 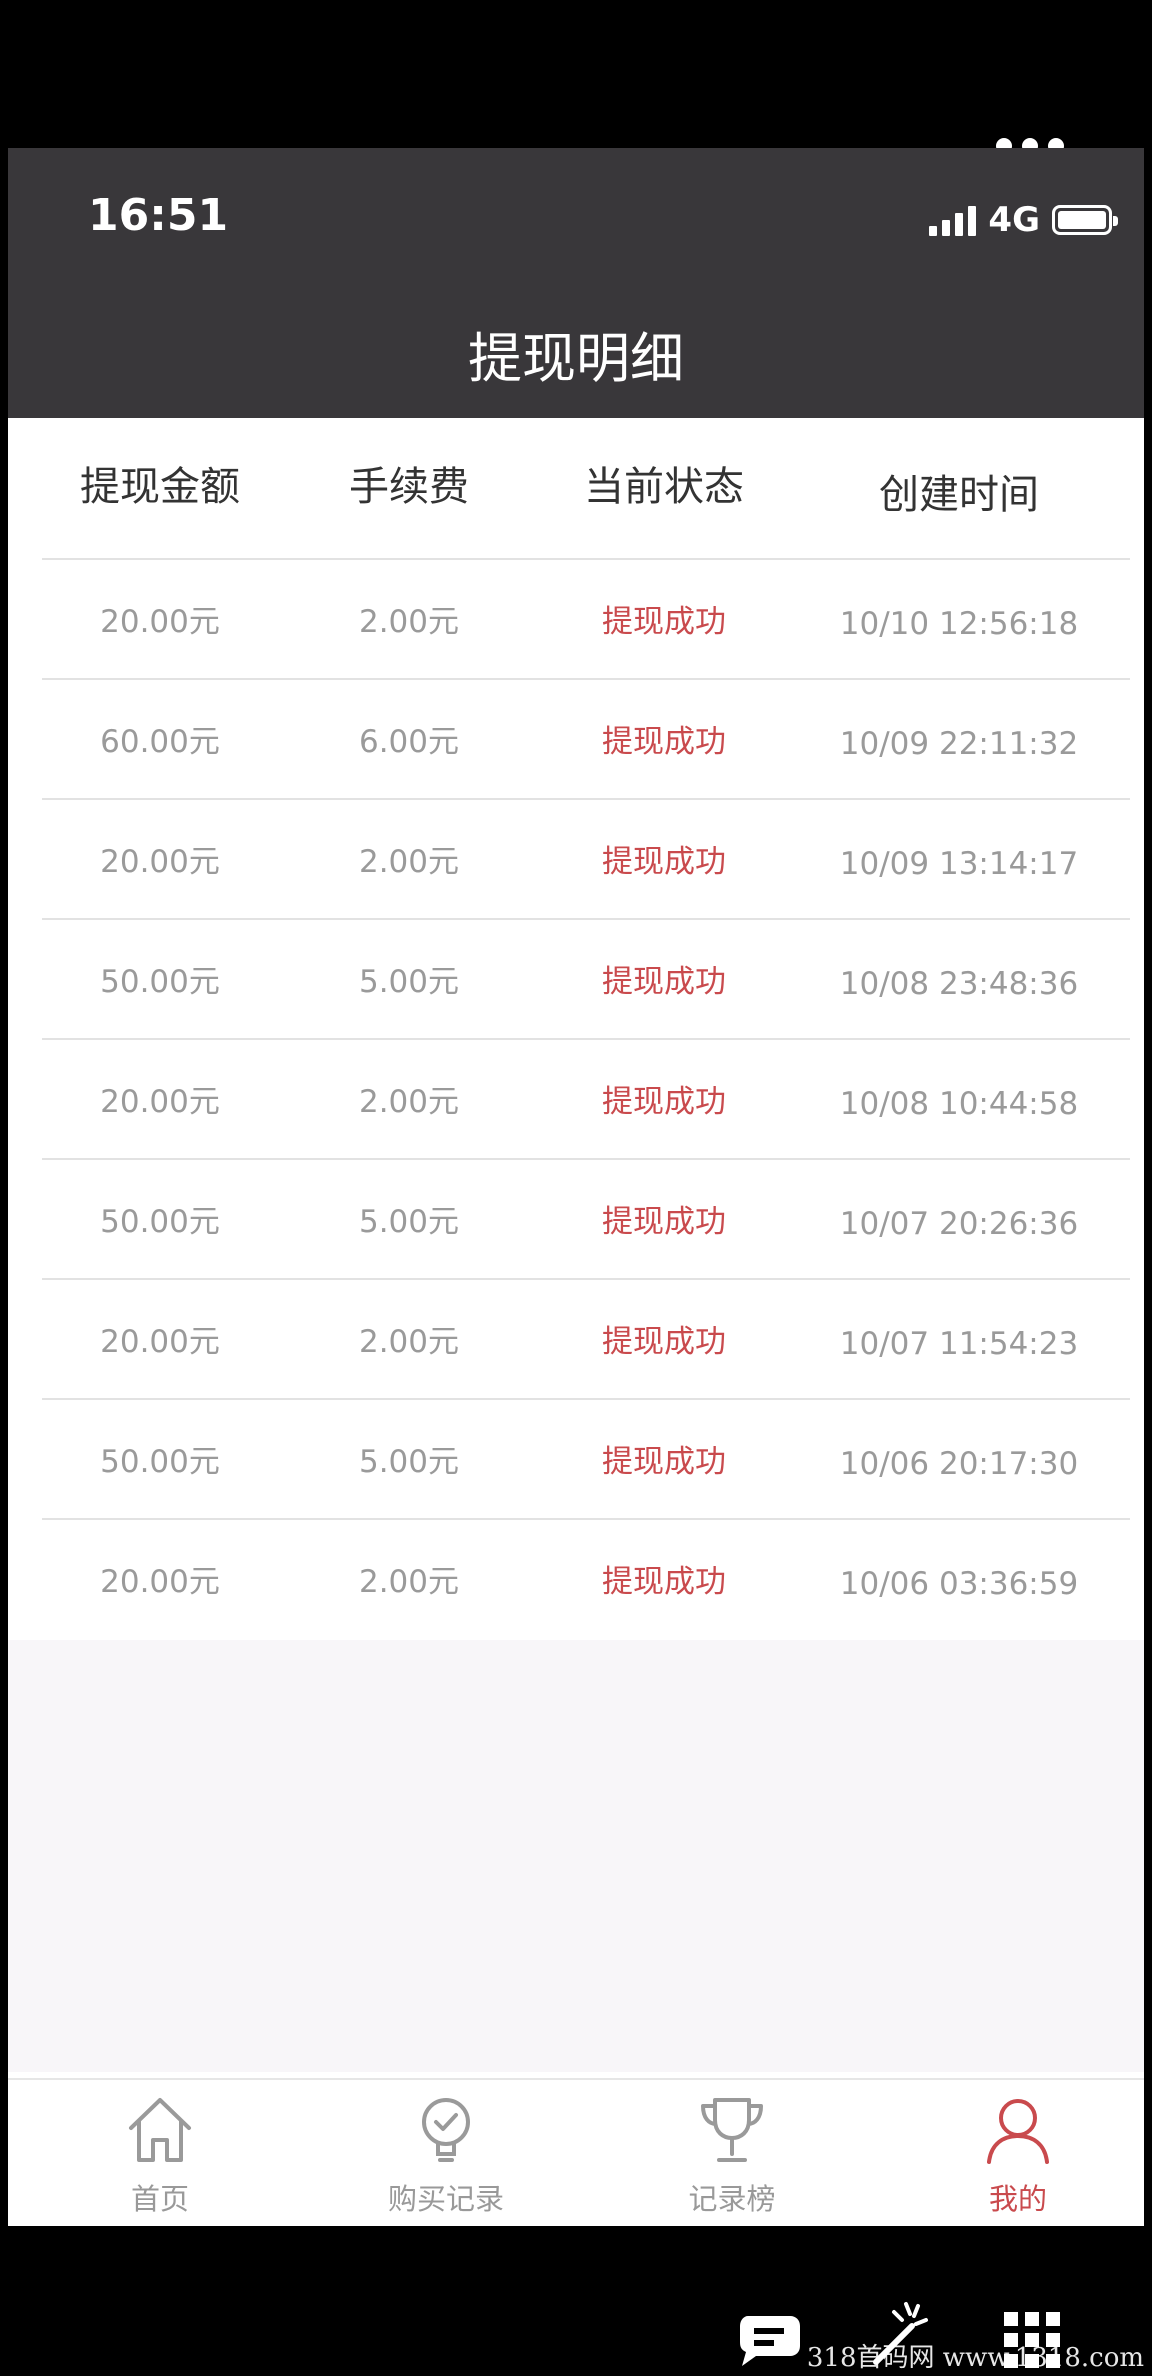 What do you see at coordinates (959, 864) in the screenshot?
I see `row-time: 10/09 13:14:17` at bounding box center [959, 864].